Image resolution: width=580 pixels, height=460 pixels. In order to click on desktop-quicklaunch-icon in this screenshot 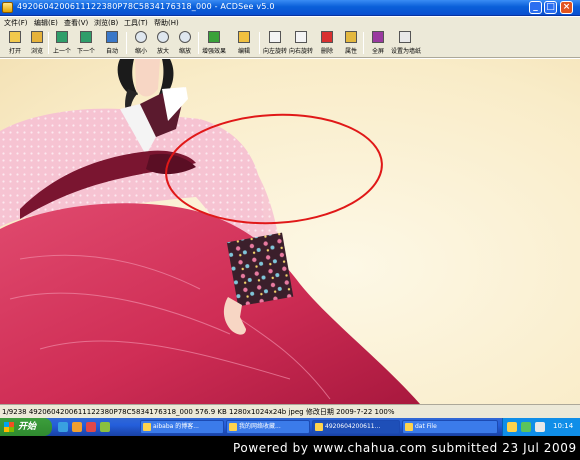, I will do `click(105, 427)`.